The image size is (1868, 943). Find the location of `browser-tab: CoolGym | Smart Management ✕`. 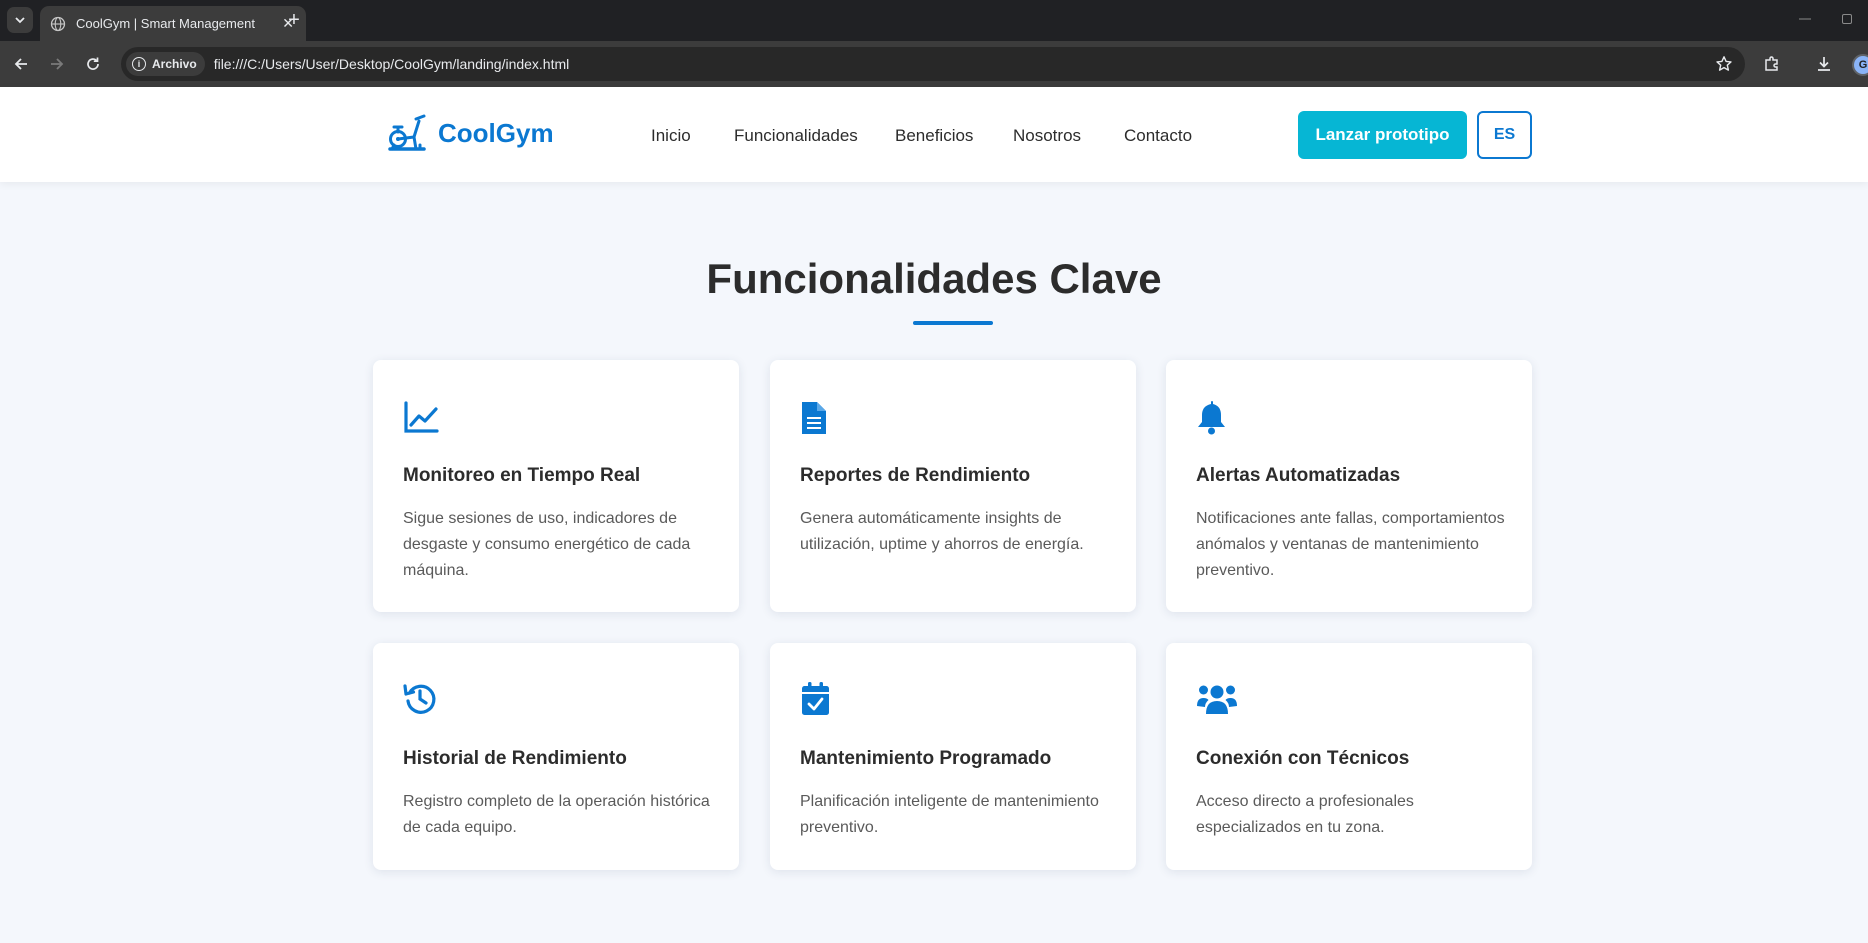

browser-tab: CoolGym | Smart Management ✕ is located at coordinates (173, 23).